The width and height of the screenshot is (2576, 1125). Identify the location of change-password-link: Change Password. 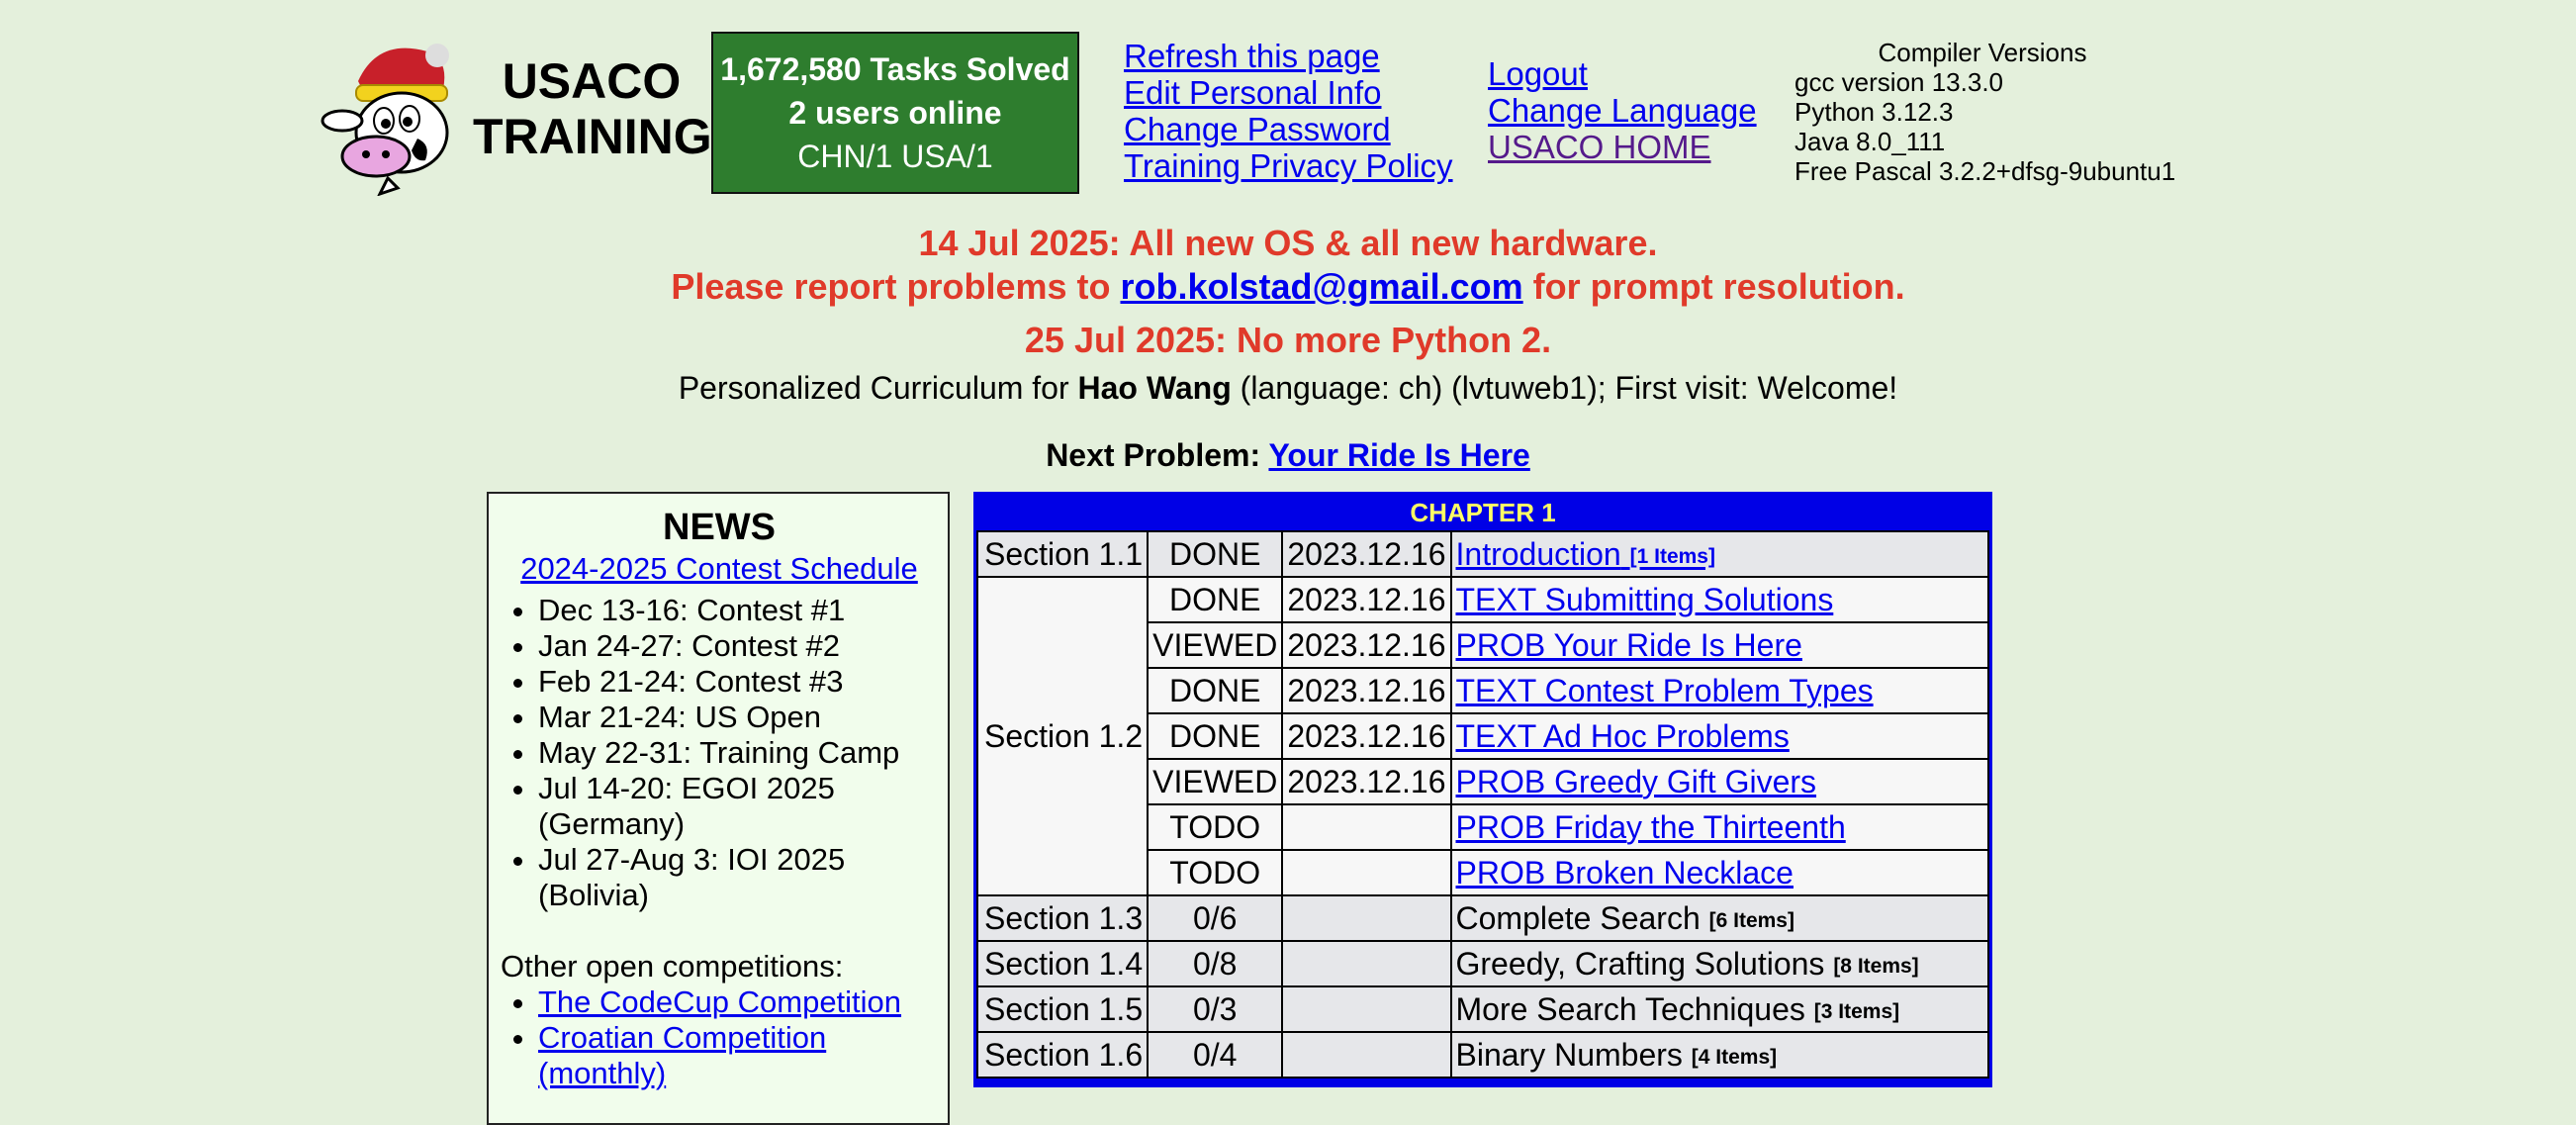
(1288, 129).